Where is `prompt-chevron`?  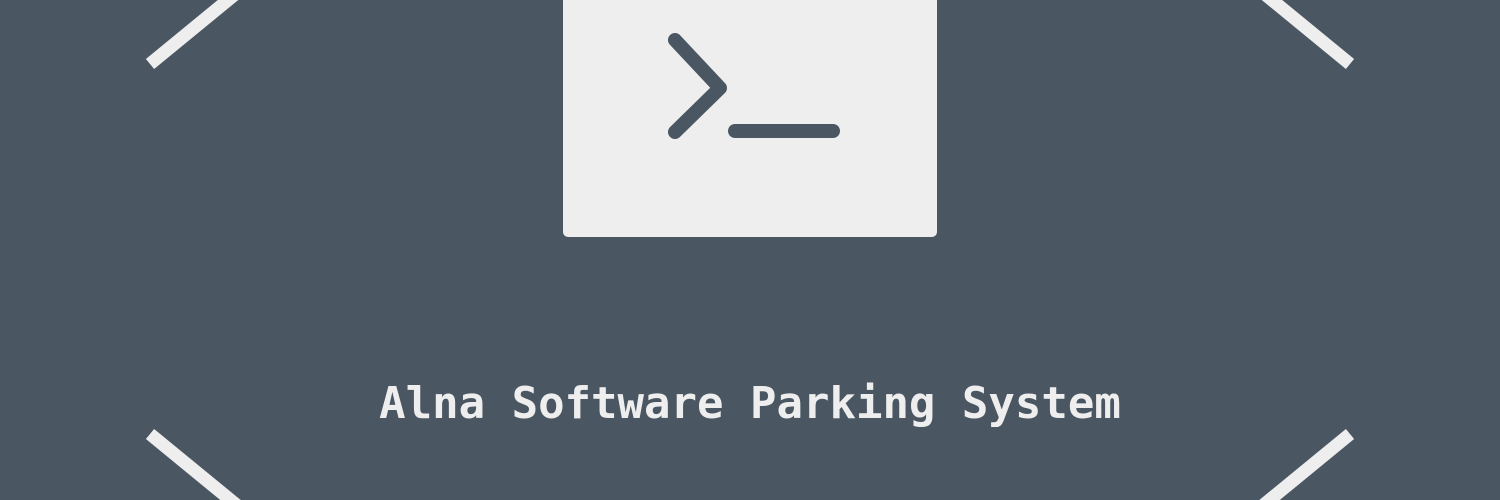 prompt-chevron is located at coordinates (697, 86).